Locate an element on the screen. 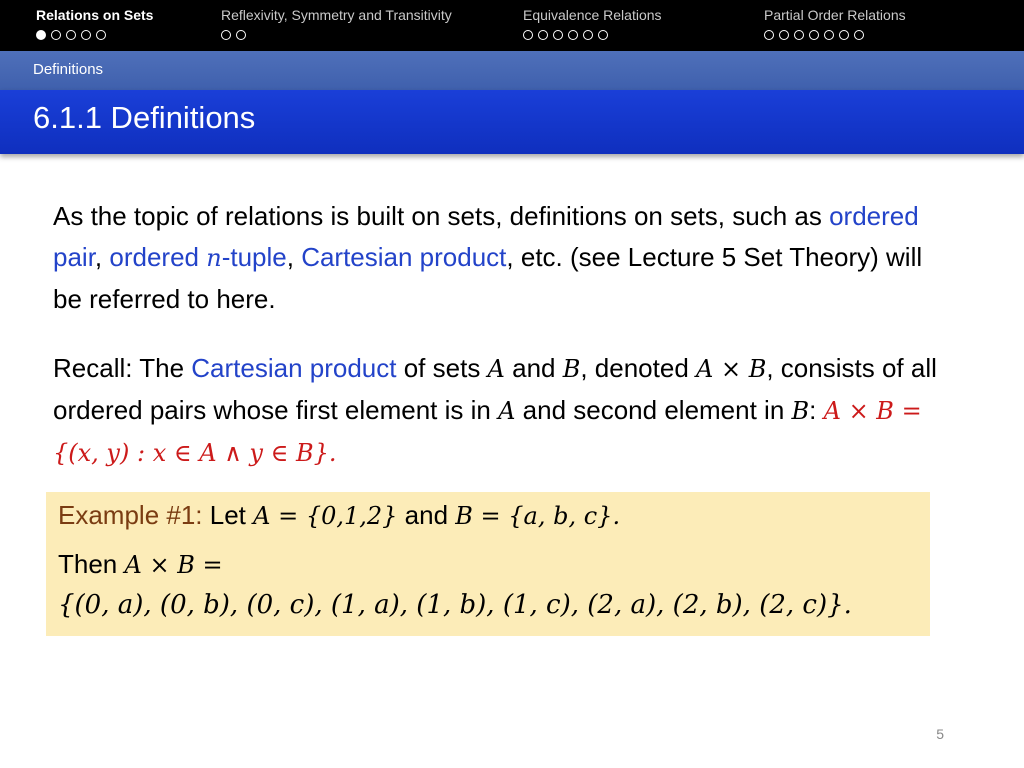  page-number: 5 is located at coordinates (940, 734).